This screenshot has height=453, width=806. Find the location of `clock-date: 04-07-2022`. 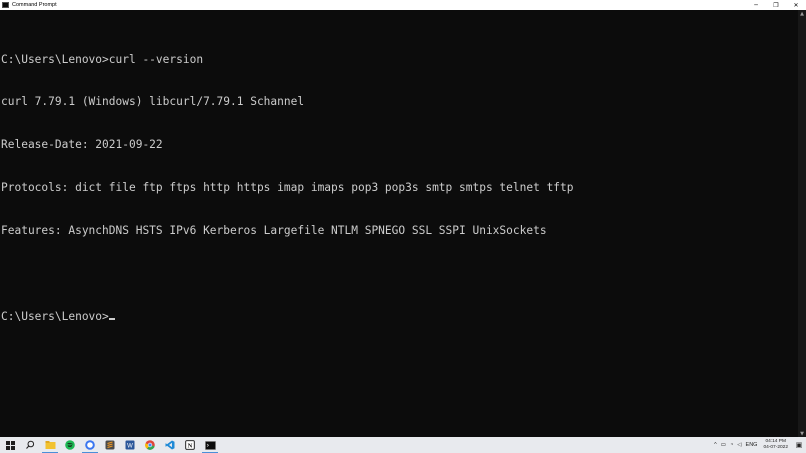

clock-date: 04-07-2022 is located at coordinates (775, 447).